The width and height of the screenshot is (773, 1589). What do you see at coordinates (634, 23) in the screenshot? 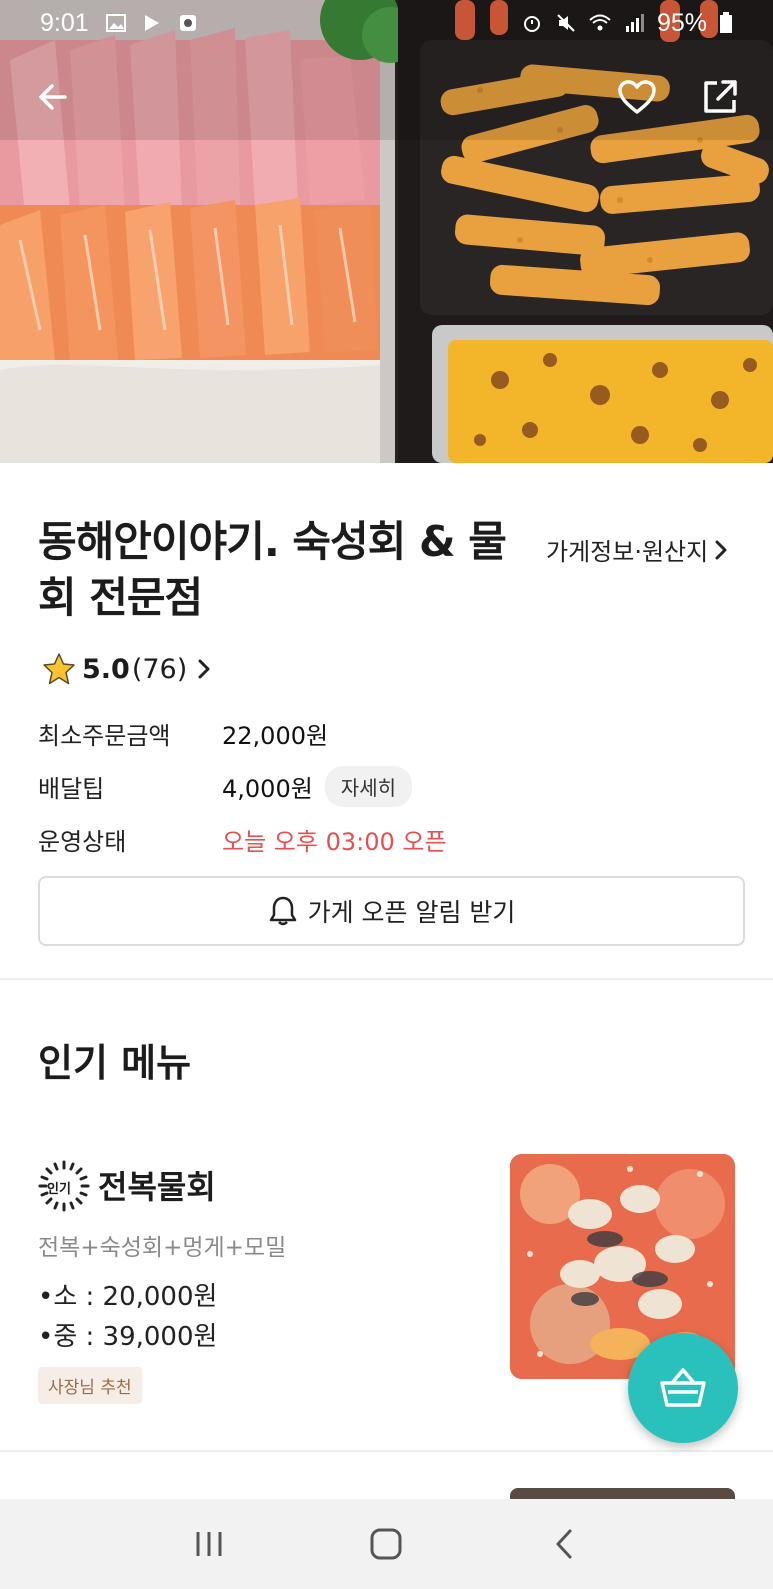
I see `signal-icon` at bounding box center [634, 23].